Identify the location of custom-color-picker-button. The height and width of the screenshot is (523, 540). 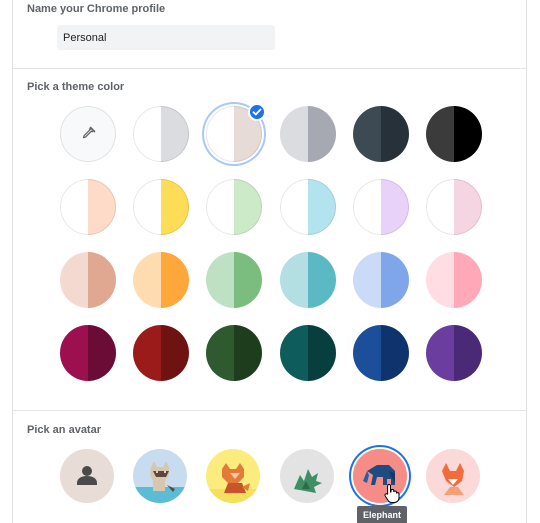
(88, 134).